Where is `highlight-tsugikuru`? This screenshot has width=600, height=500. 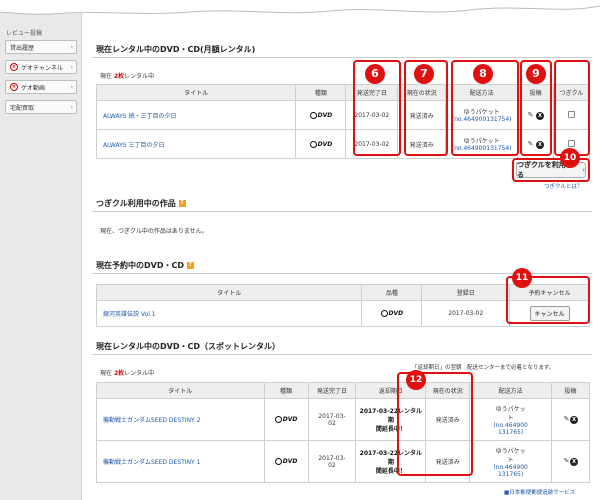 highlight-tsugikuru is located at coordinates (572, 108).